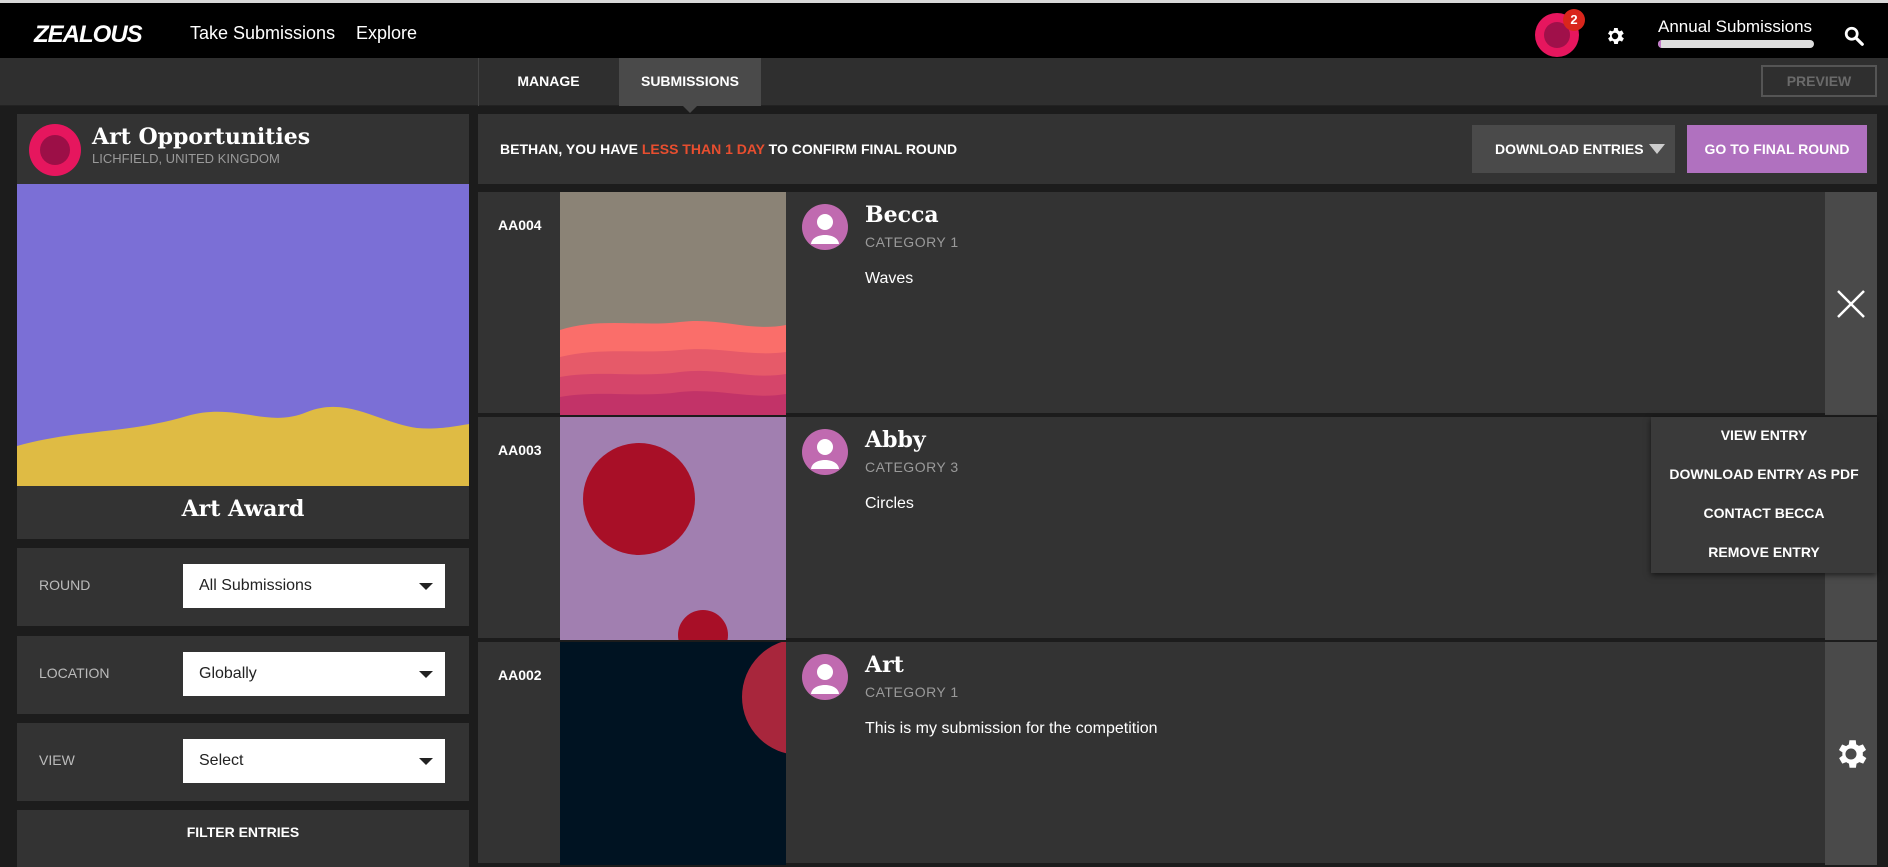  I want to click on location-select-value: Globally, so click(228, 673).